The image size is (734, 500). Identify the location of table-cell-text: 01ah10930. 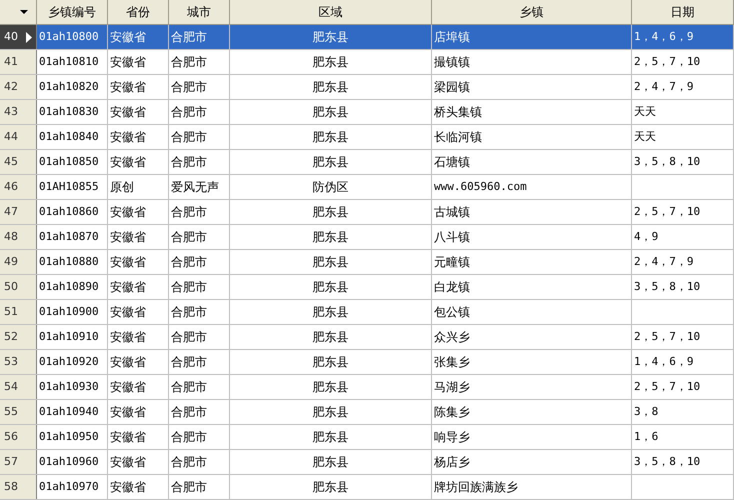
(69, 386).